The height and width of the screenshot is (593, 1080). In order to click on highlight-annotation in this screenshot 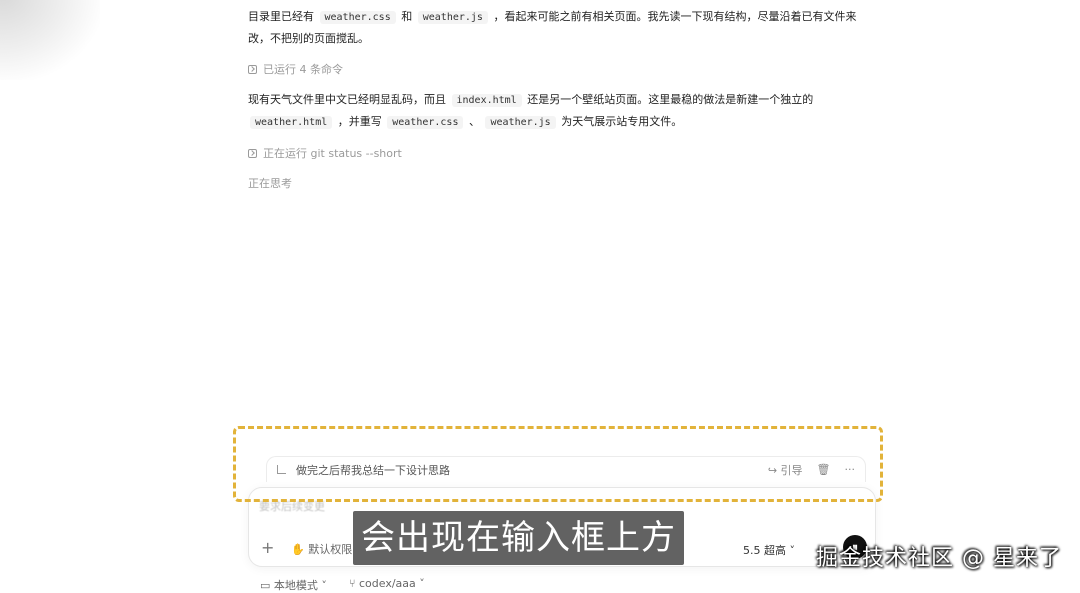, I will do `click(558, 464)`.